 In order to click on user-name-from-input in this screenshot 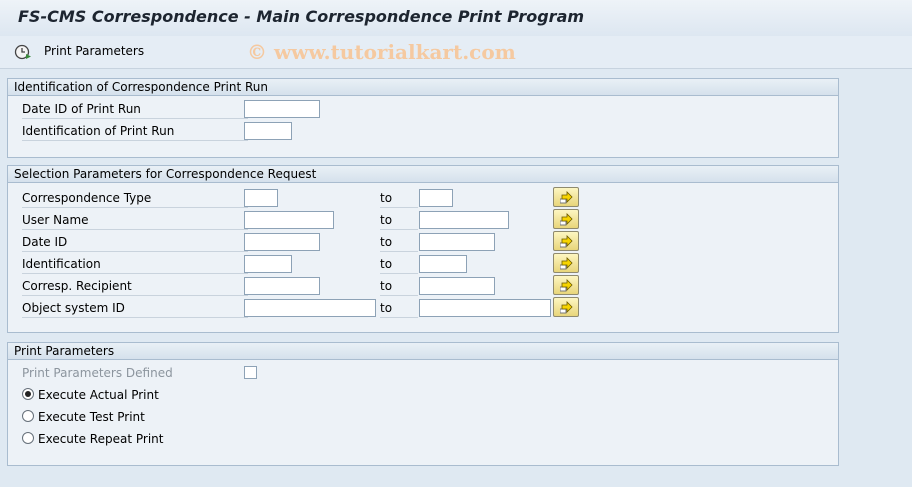, I will do `click(289, 220)`.